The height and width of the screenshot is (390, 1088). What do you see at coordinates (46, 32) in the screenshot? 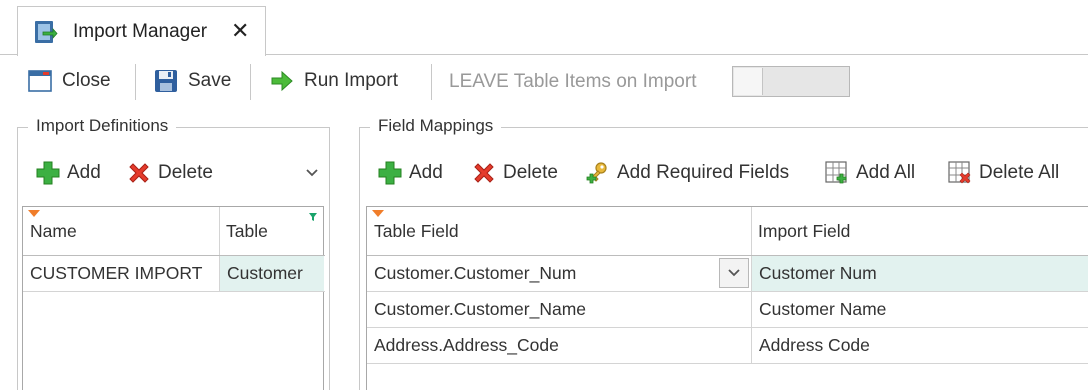
I see `import-manager-icon` at bounding box center [46, 32].